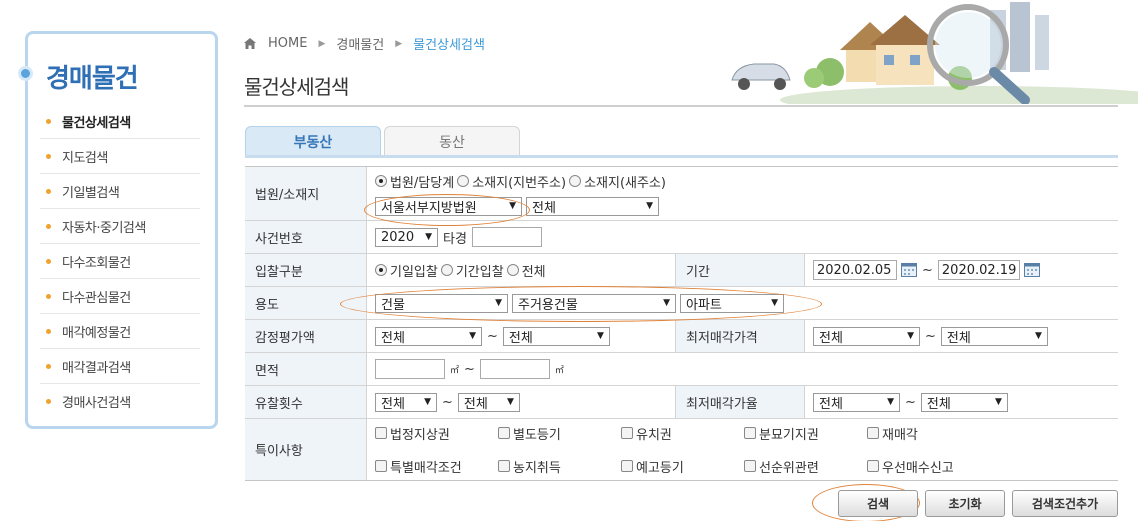 This screenshot has width=1138, height=521. I want to click on period-to-input: 2020.02.19, so click(978, 270).